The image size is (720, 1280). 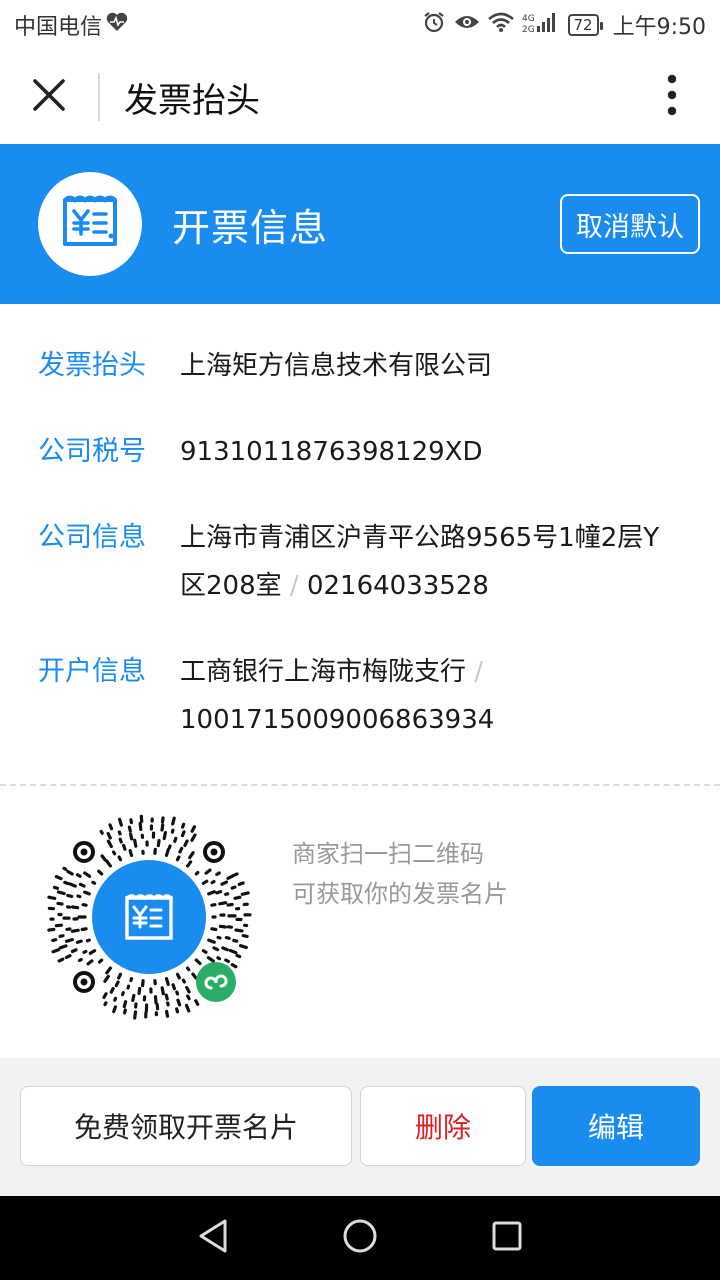 What do you see at coordinates (92, 671) in the screenshot?
I see `bank-info-label: 开户信息` at bounding box center [92, 671].